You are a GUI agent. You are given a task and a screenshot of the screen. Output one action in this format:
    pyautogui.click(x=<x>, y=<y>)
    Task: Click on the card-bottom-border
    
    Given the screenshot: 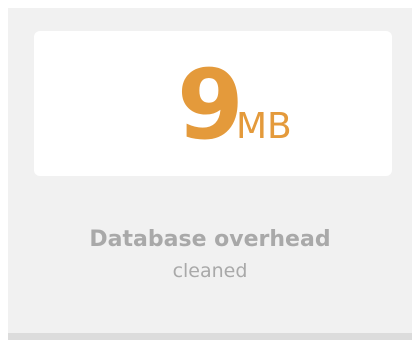 What is the action you would take?
    pyautogui.click(x=210, y=336)
    